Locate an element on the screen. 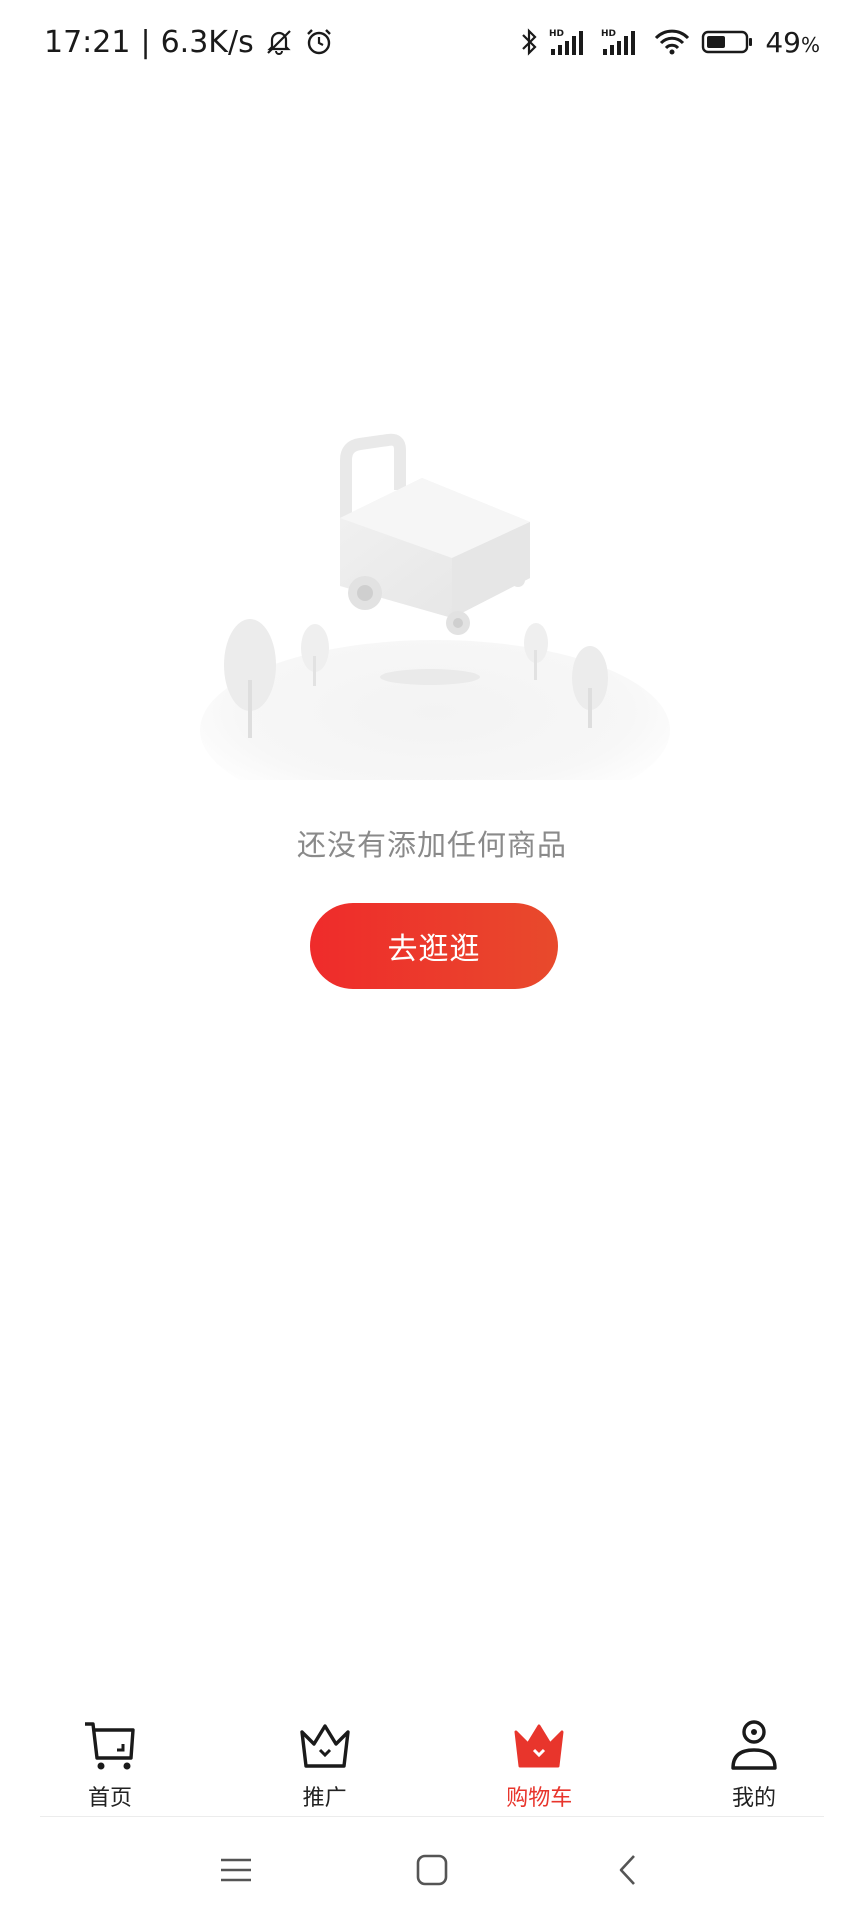 This screenshot has width=864, height=1920. signal-hd-icon-2: HD is located at coordinates (622, 42).